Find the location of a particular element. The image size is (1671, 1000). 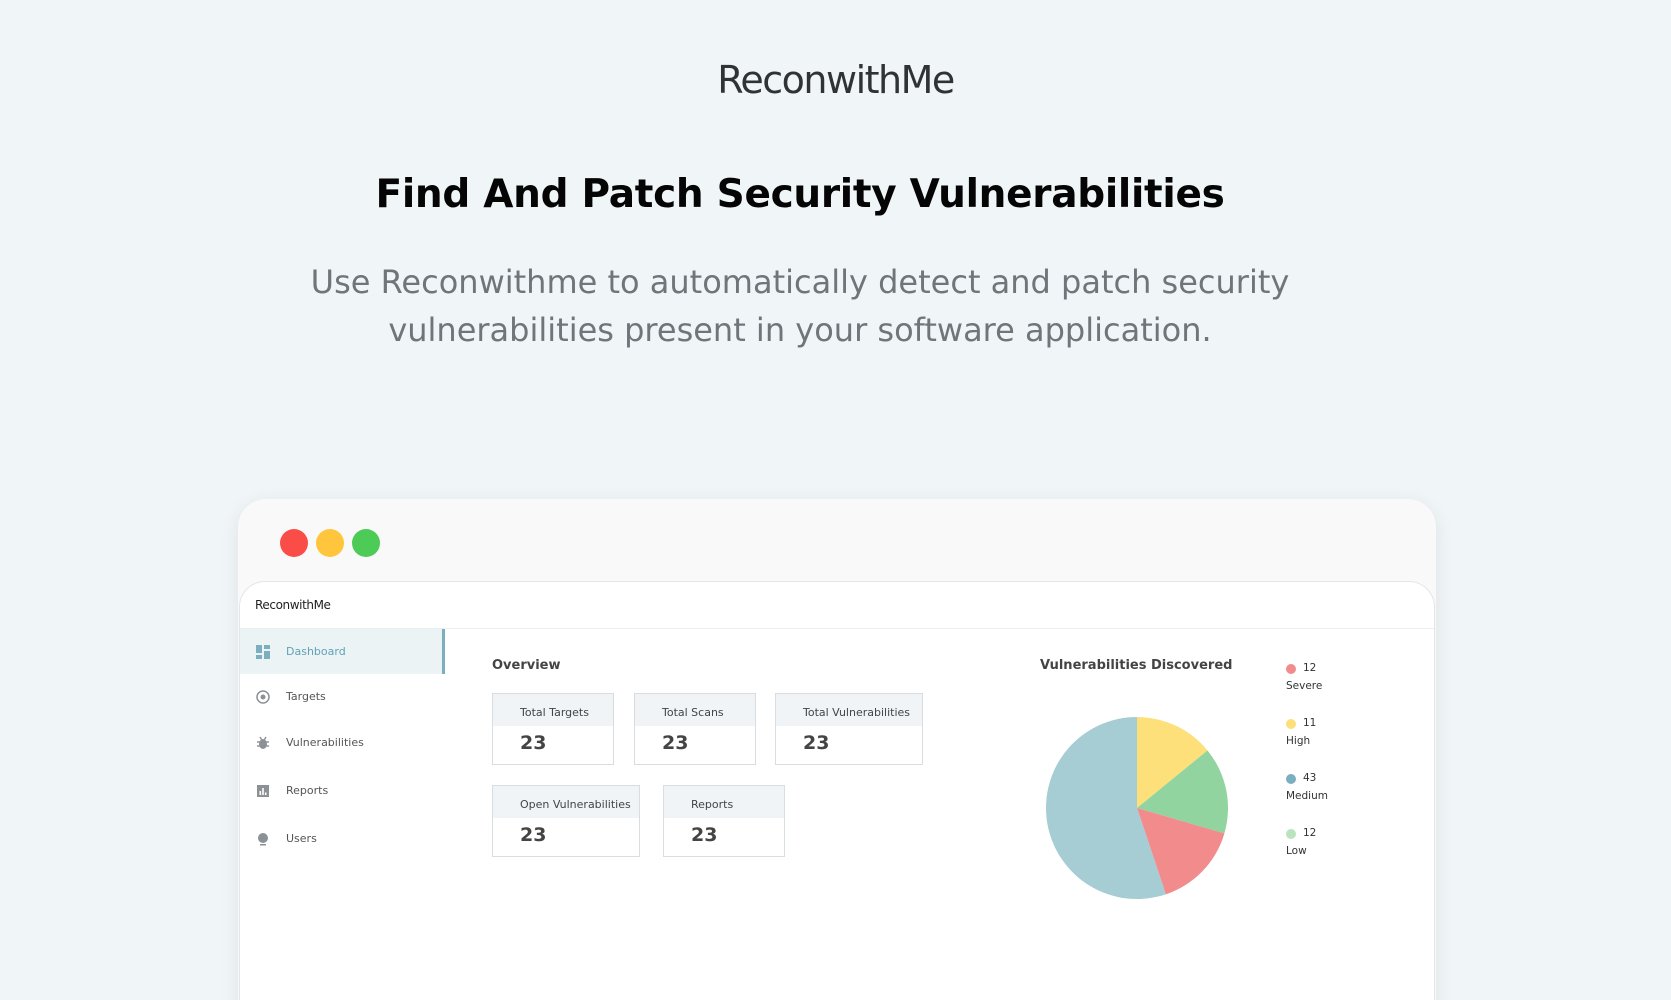

brand-logo-text: ReconwithMe is located at coordinates (836, 80).